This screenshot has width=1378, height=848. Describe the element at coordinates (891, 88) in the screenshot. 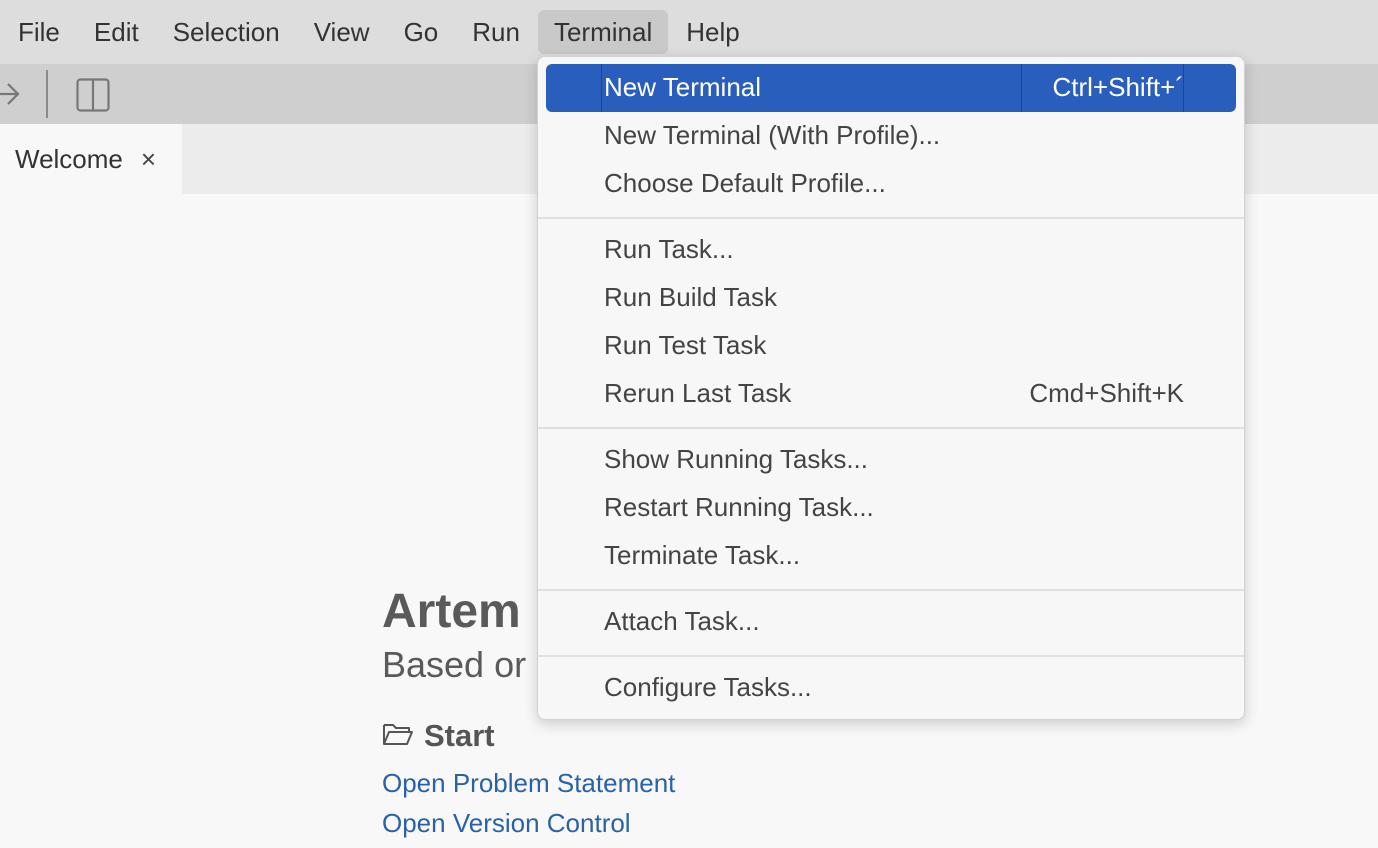

I see `menu-item-new-terminal: New Terminal Ctrl+Shift+´` at that location.